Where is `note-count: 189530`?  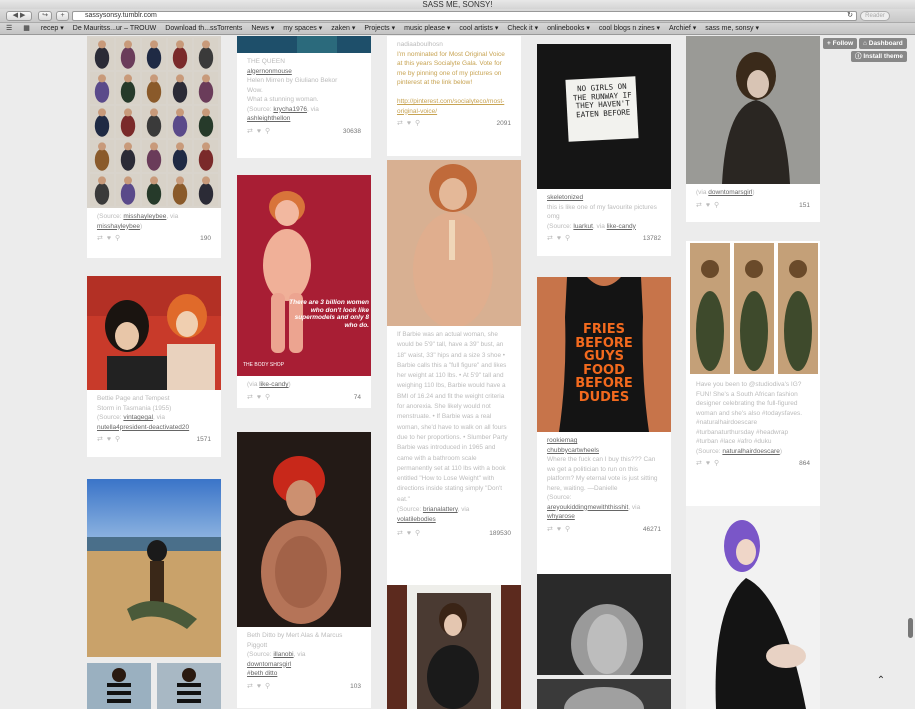
note-count: 189530 is located at coordinates (500, 534).